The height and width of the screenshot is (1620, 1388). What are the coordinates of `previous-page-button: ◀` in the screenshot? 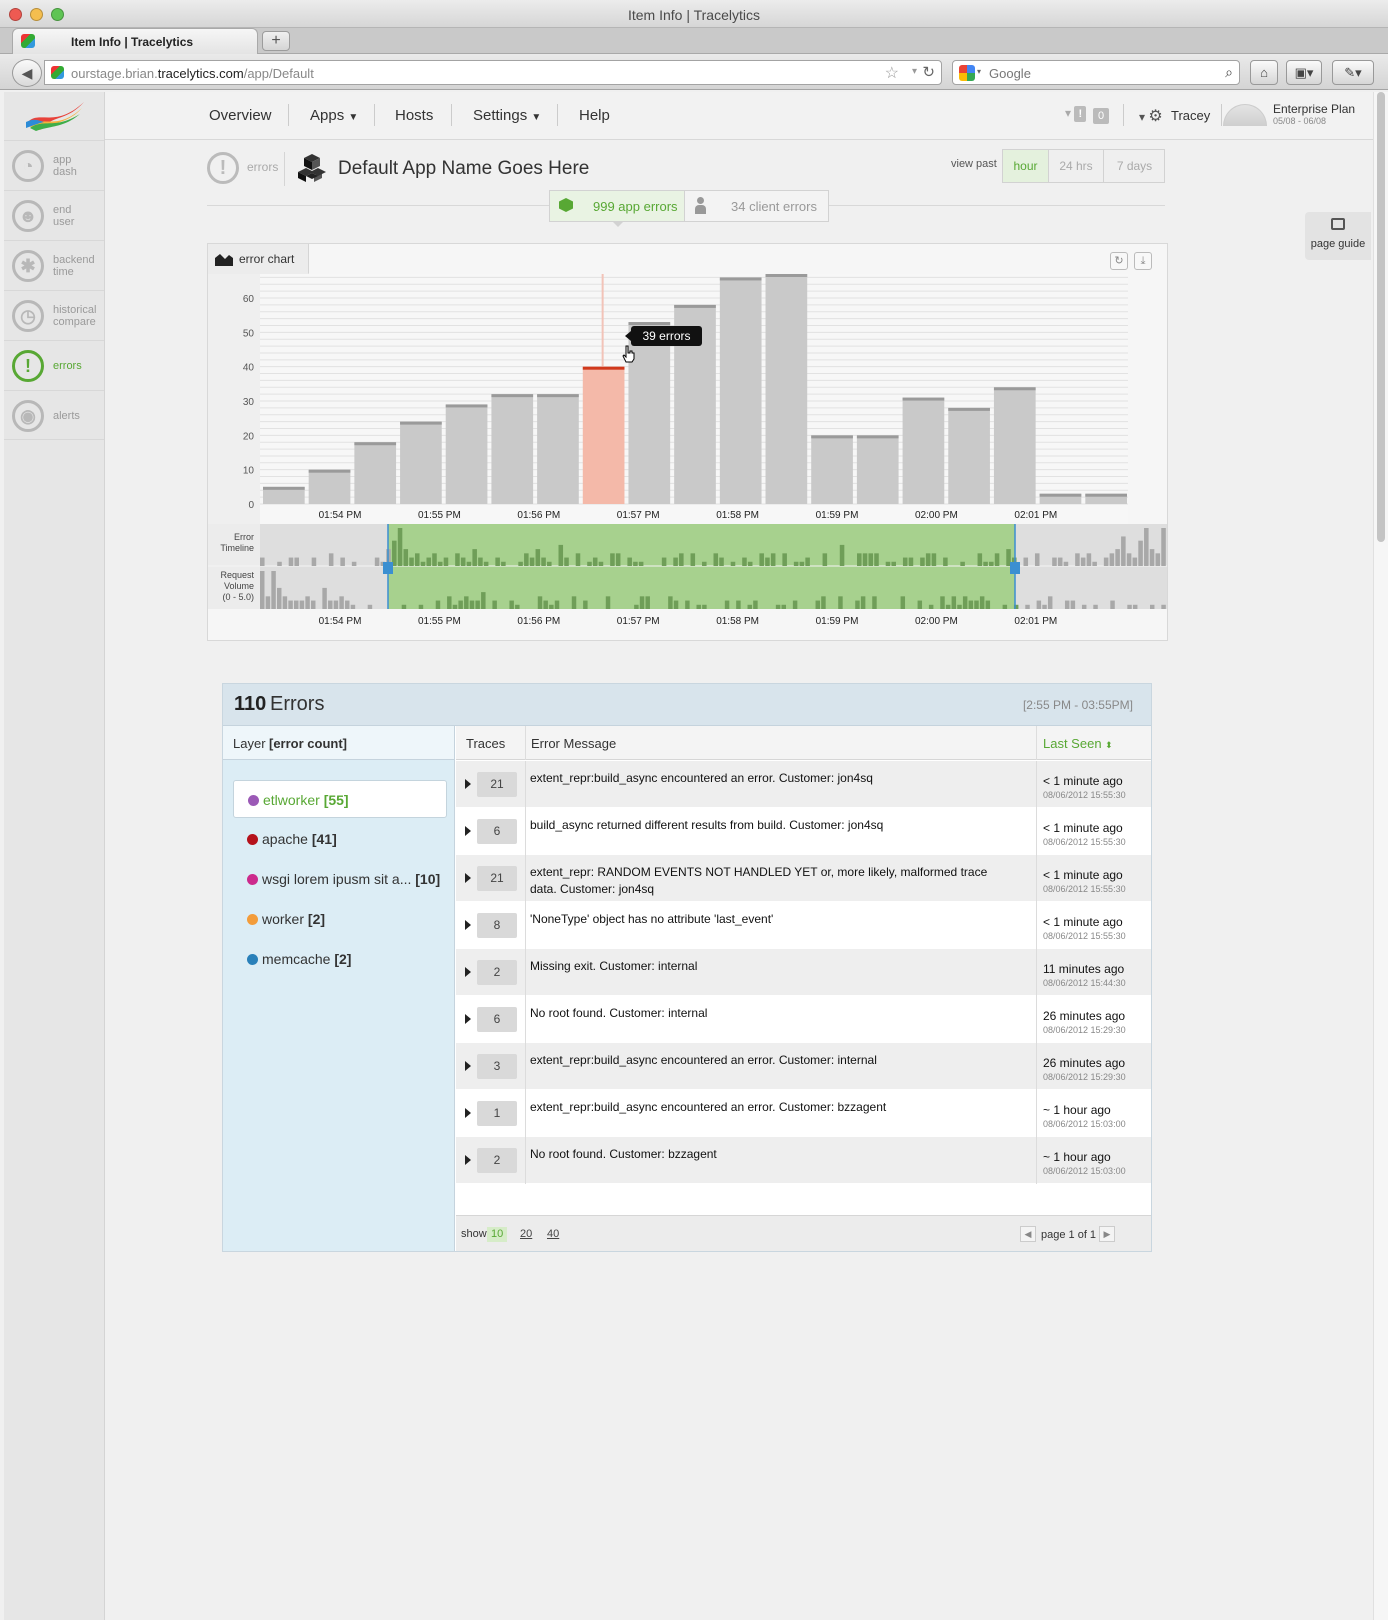 It's located at (1028, 1234).